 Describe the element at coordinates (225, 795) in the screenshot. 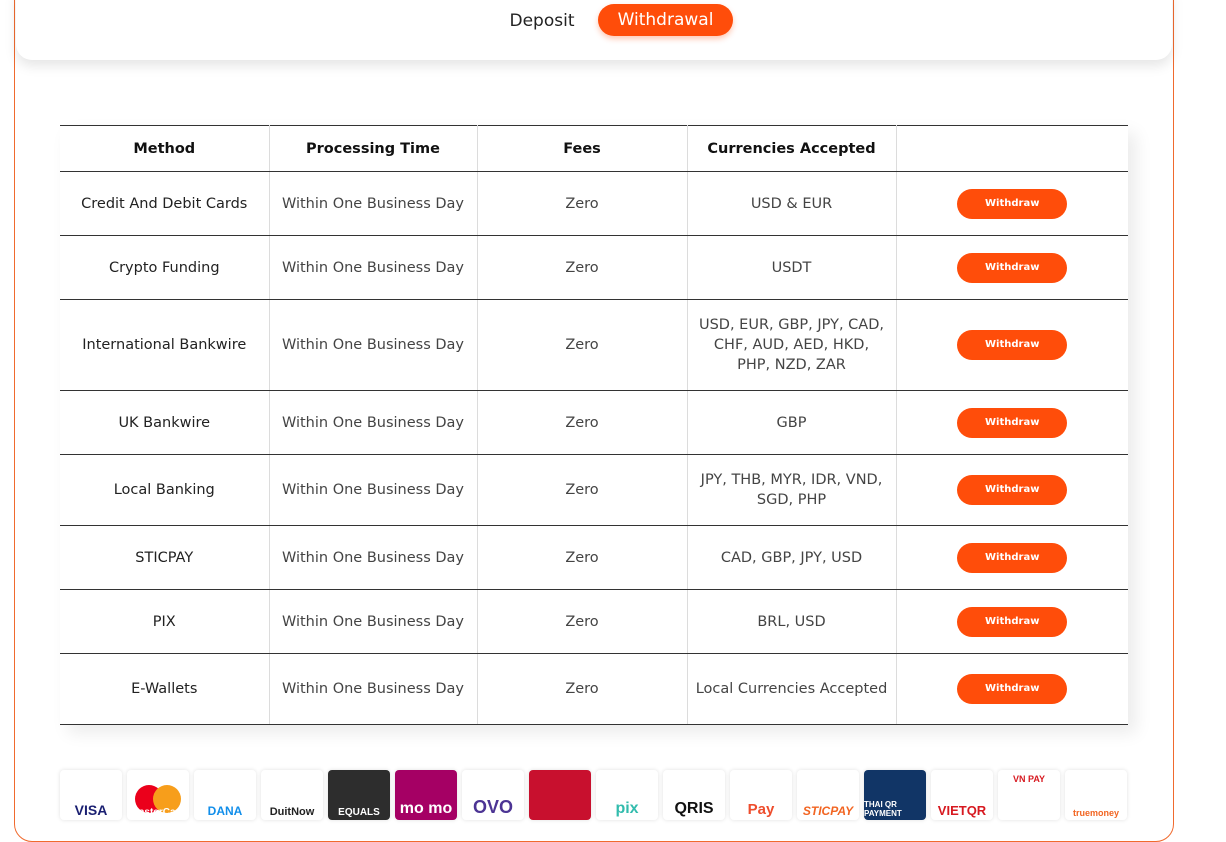

I see `dana-logo: DANA` at that location.